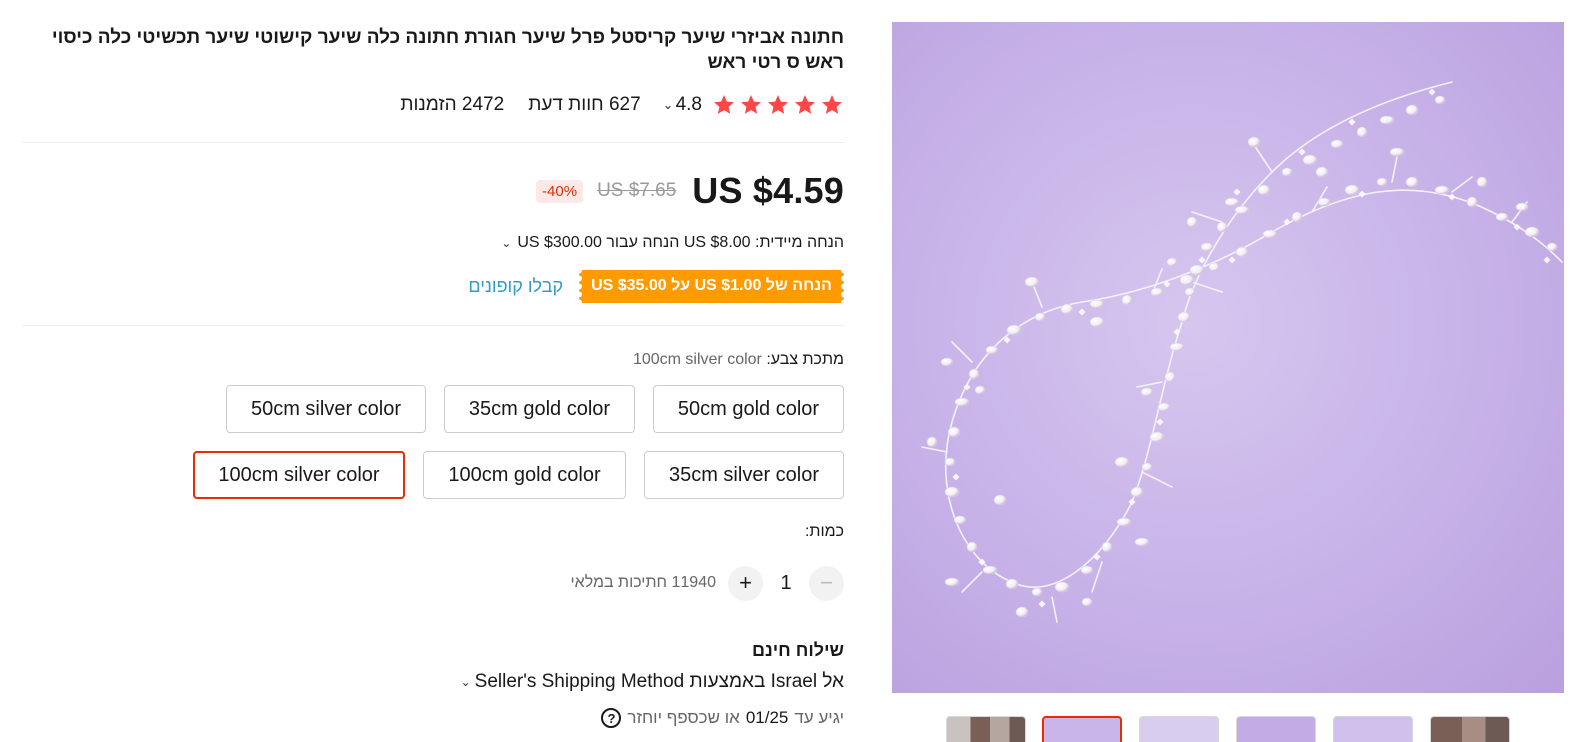  What do you see at coordinates (690, 191) in the screenshot?
I see `price-row: US $4.59 US $7.65 -40%` at bounding box center [690, 191].